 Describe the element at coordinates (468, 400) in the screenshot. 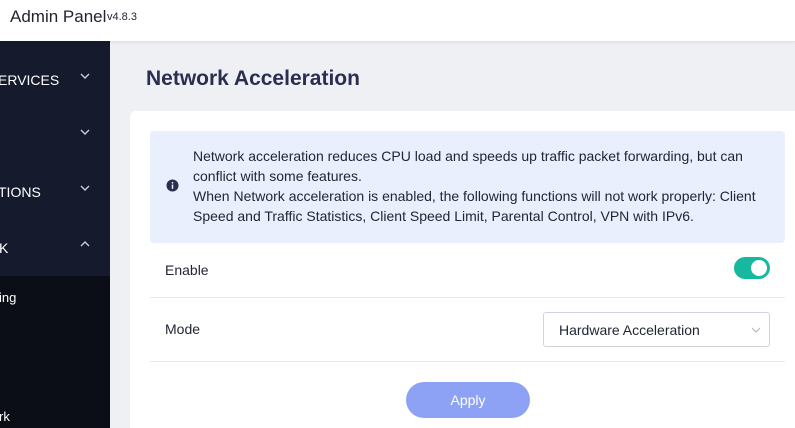

I see `apply-button: Apply` at that location.